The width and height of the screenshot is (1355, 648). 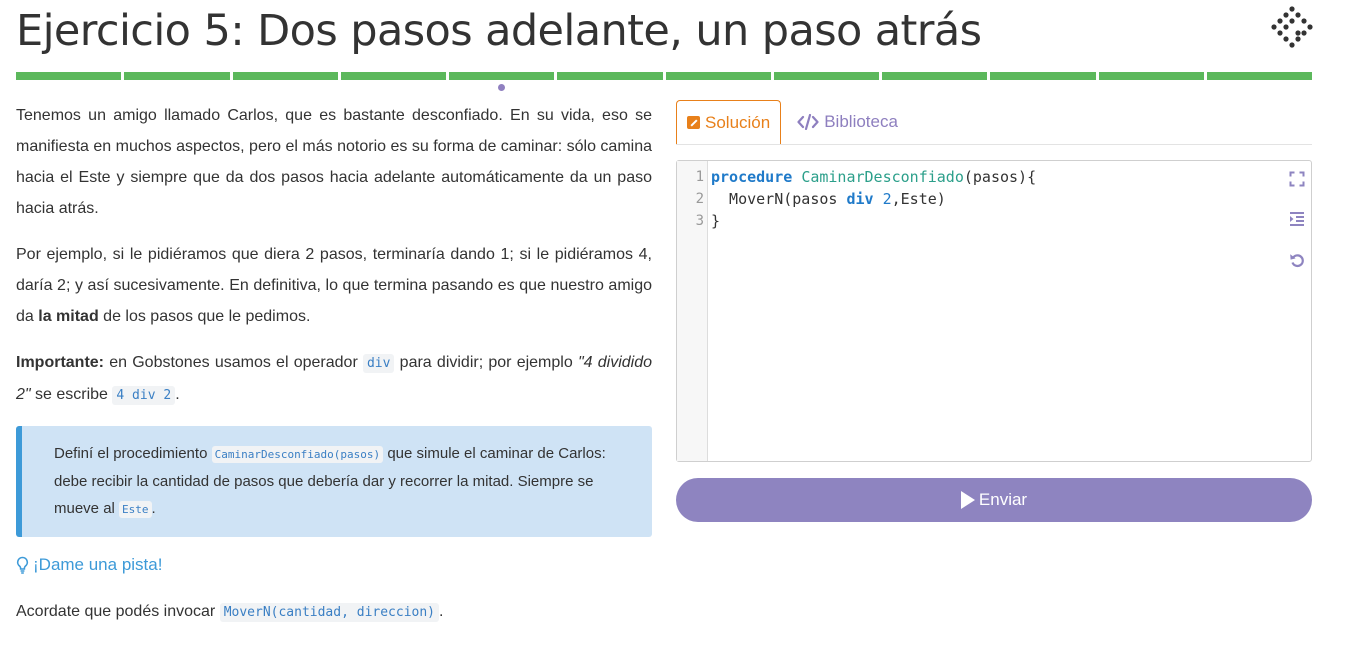 I want to click on line-number: 3, so click(x=699, y=221).